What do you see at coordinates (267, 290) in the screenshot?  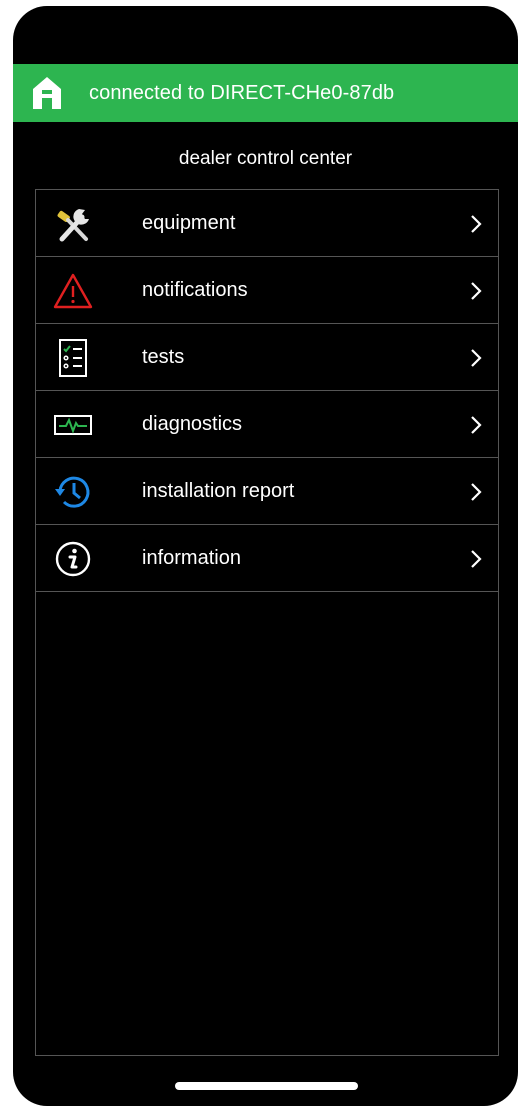 I see `menu-item-notifications: notifications` at bounding box center [267, 290].